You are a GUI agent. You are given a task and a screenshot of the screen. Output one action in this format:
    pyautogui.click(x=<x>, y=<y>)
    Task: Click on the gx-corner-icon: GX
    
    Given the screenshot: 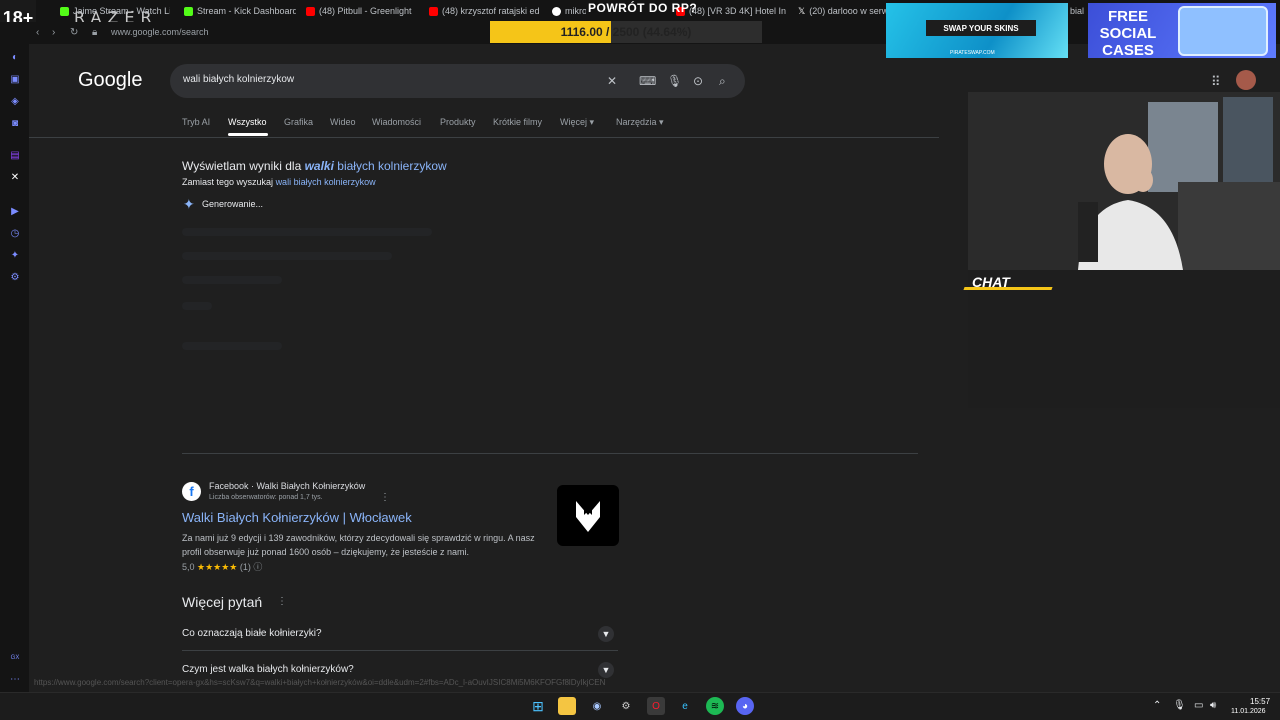 What is the action you would take?
    pyautogui.click(x=15, y=658)
    